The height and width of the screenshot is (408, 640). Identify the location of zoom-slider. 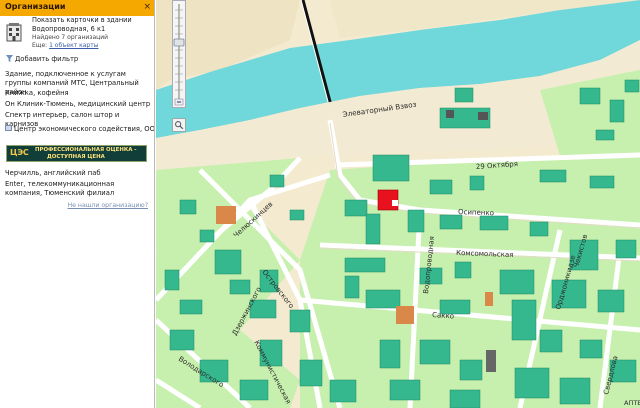
(179, 54).